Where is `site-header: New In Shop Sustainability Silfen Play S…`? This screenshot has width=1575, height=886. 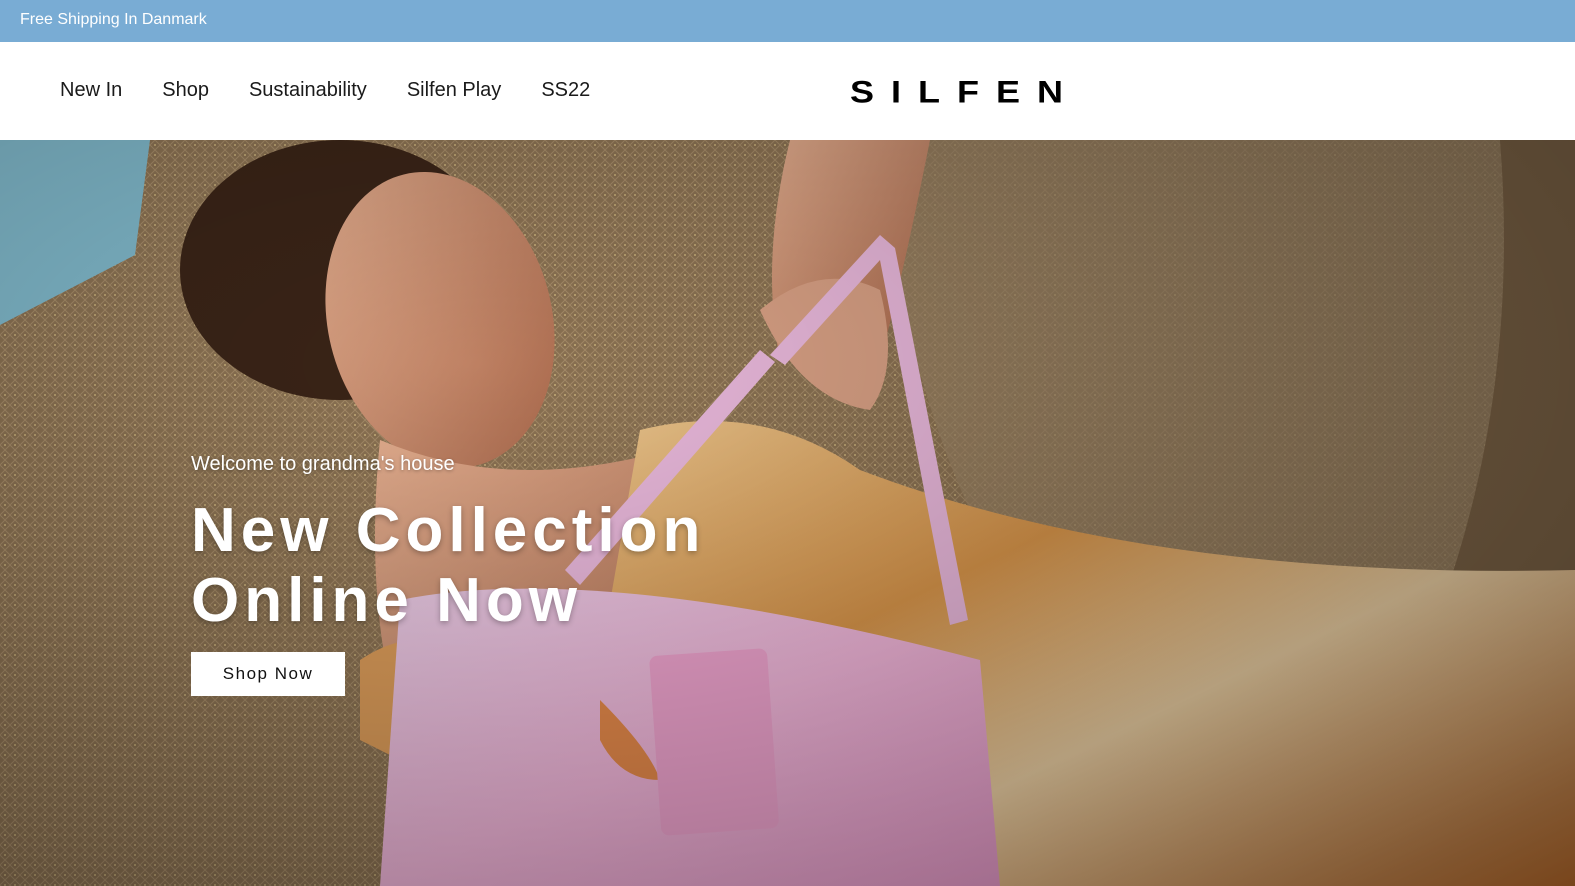 site-header: New In Shop Sustainability Silfen Play S… is located at coordinates (787, 91).